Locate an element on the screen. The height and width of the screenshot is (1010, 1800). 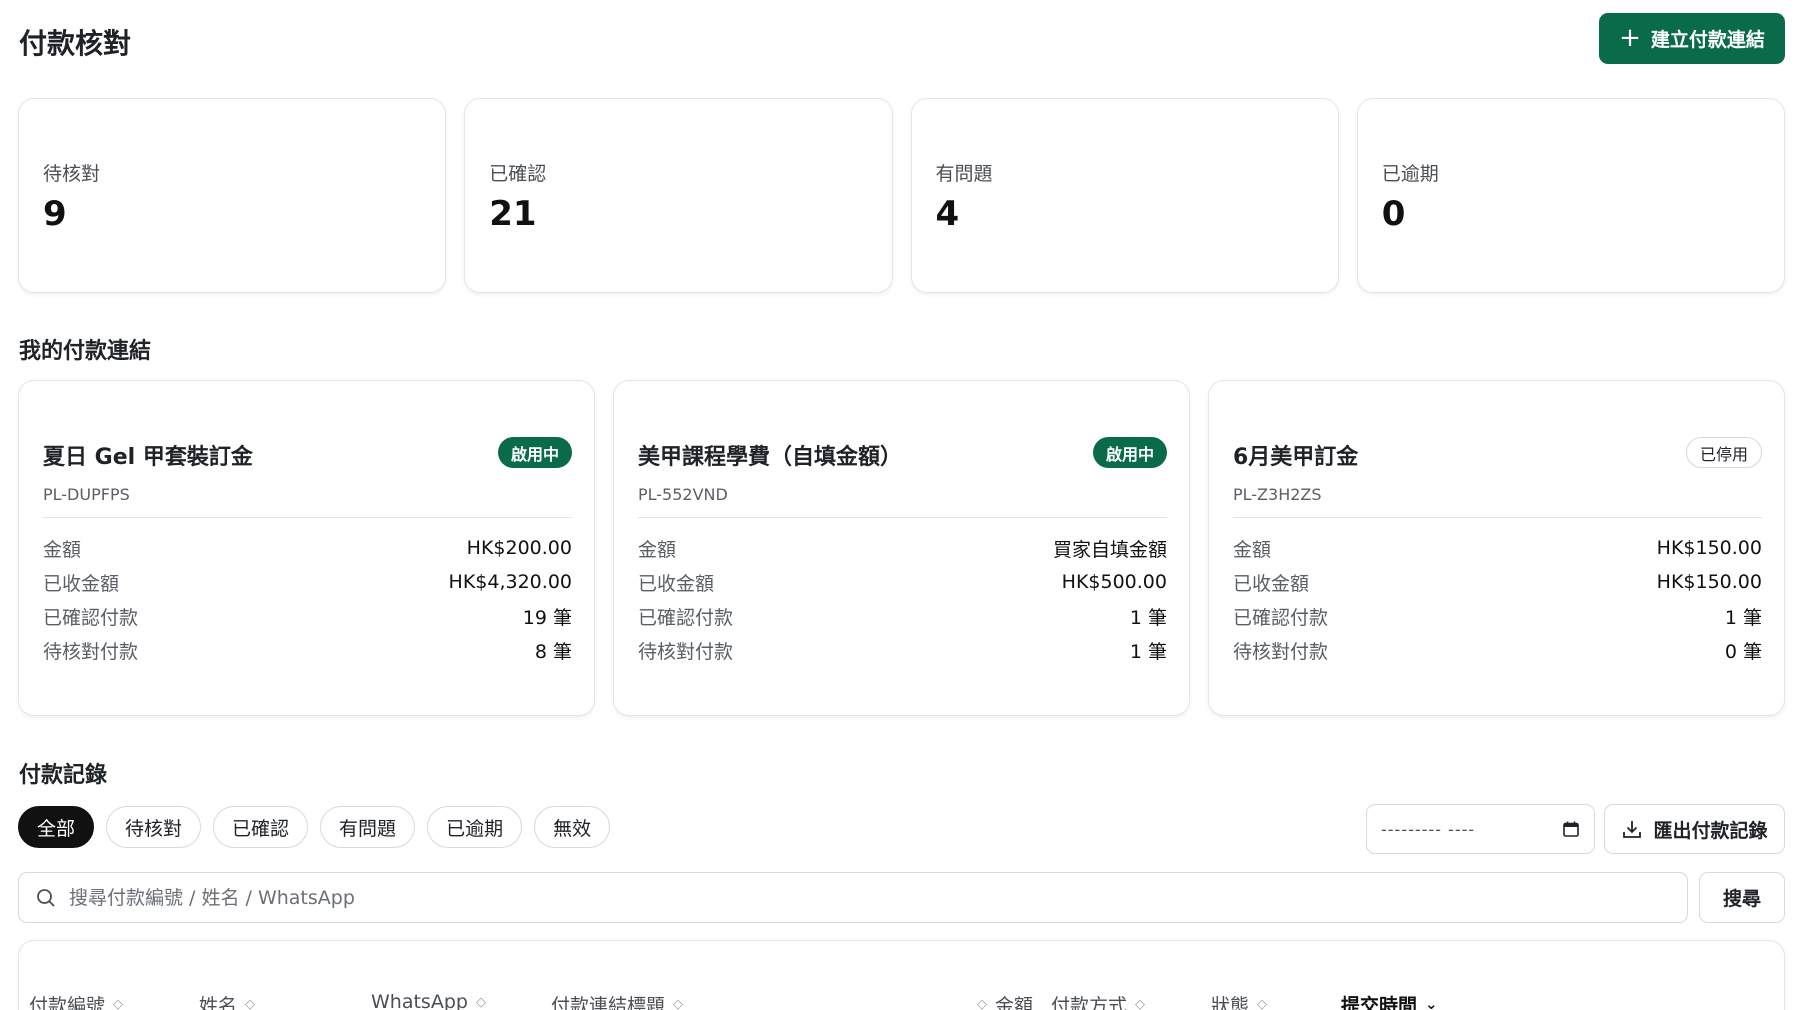
detail-row-pending: 待核對付款 1 筆 is located at coordinates (902, 650).